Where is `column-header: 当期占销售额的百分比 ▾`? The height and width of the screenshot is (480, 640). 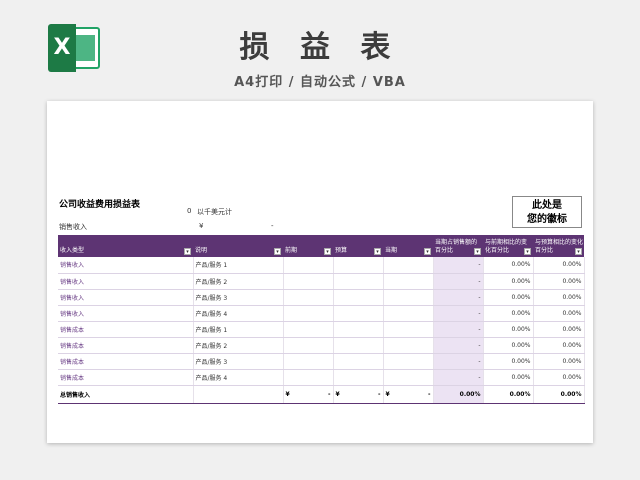
column-header: 当期占销售额的百分比 ▾ is located at coordinates (458, 246).